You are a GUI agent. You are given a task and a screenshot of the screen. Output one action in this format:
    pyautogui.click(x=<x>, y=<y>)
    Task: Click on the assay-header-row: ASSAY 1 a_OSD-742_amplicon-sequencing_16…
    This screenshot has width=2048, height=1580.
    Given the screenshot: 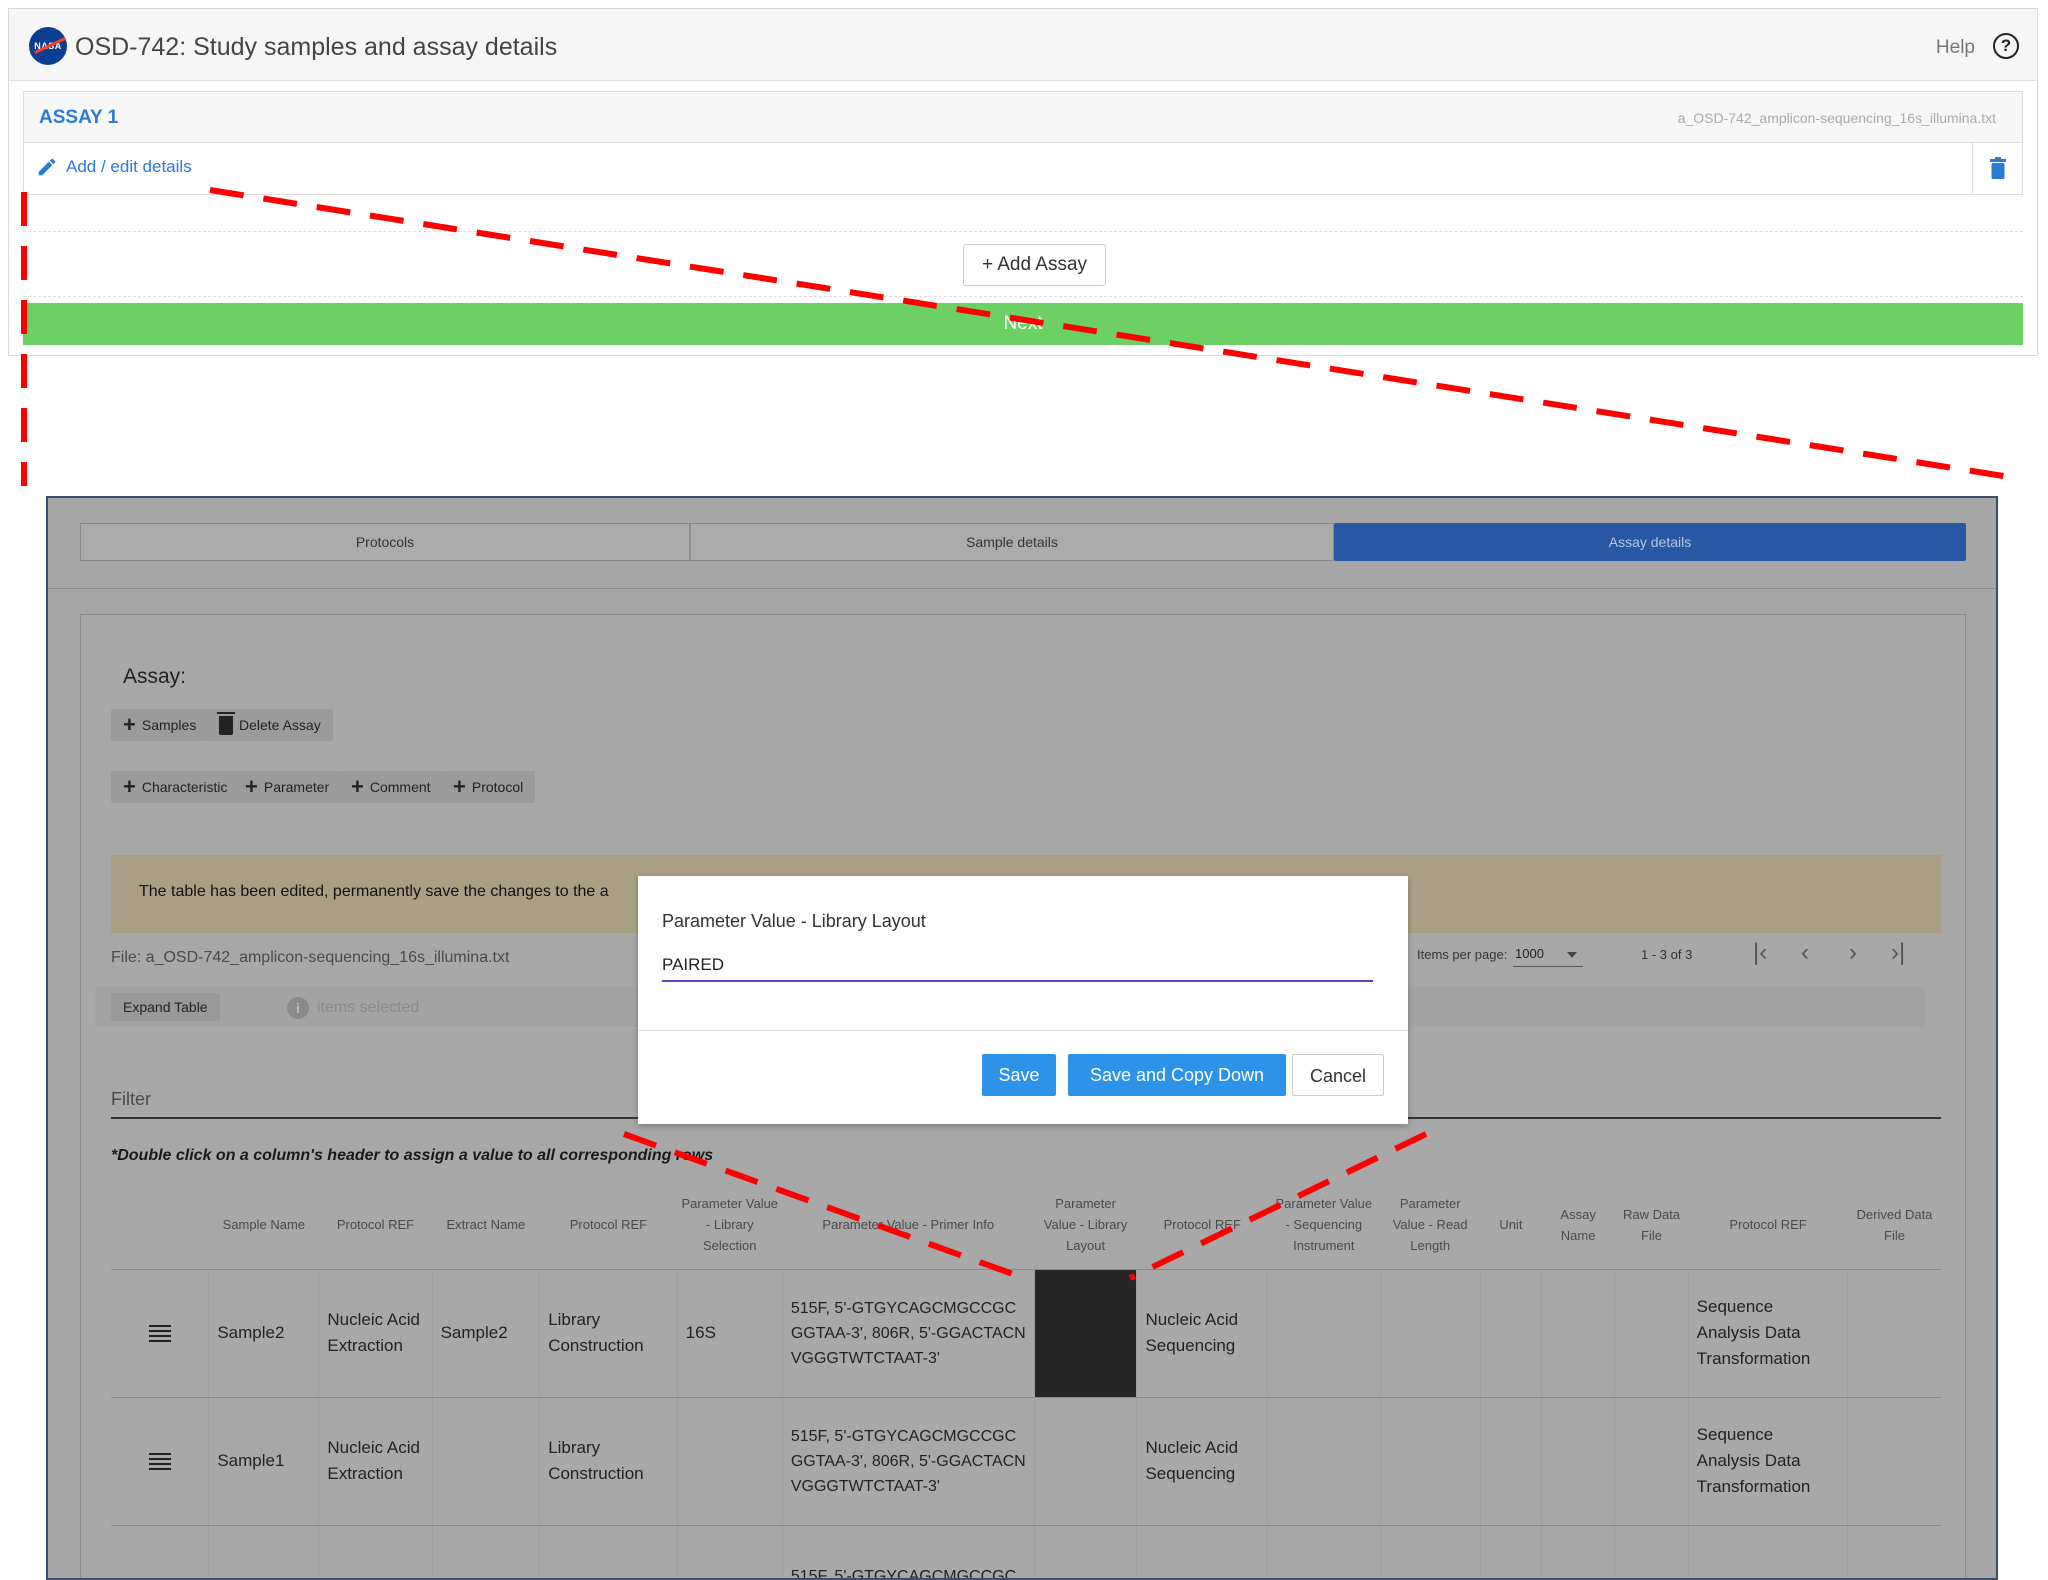 What is the action you would take?
    pyautogui.click(x=1023, y=117)
    